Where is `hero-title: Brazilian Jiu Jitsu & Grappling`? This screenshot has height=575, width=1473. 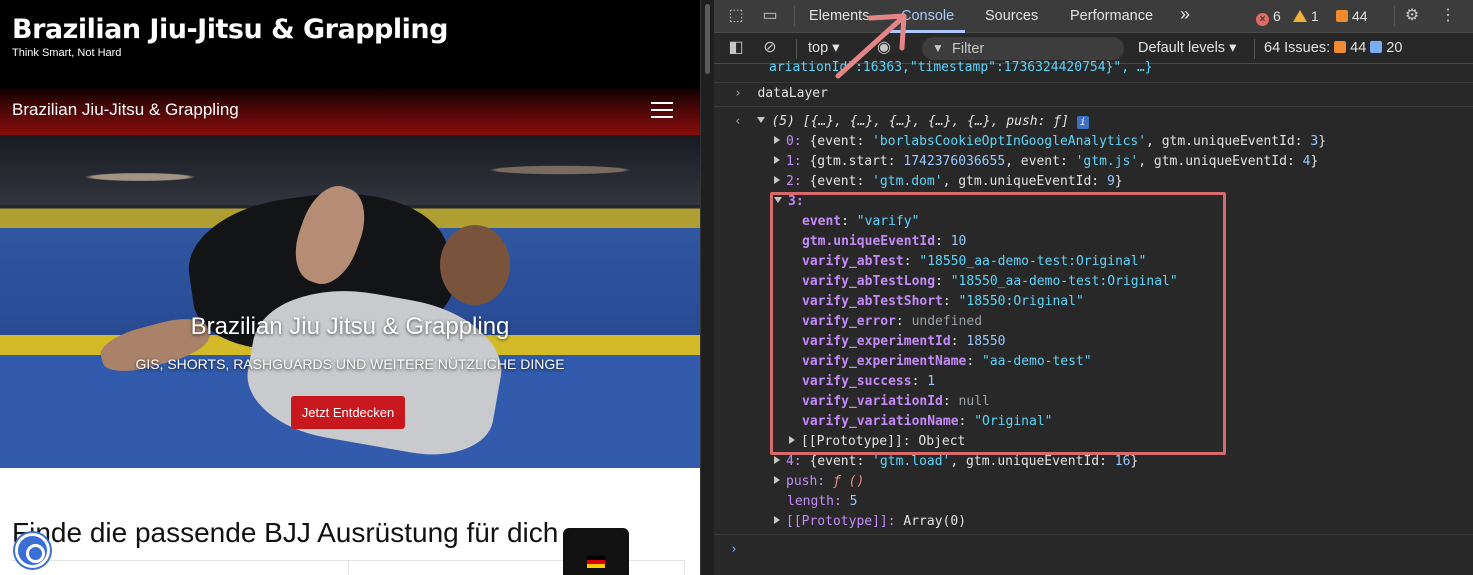 hero-title: Brazilian Jiu Jitsu & Grappling is located at coordinates (350, 326).